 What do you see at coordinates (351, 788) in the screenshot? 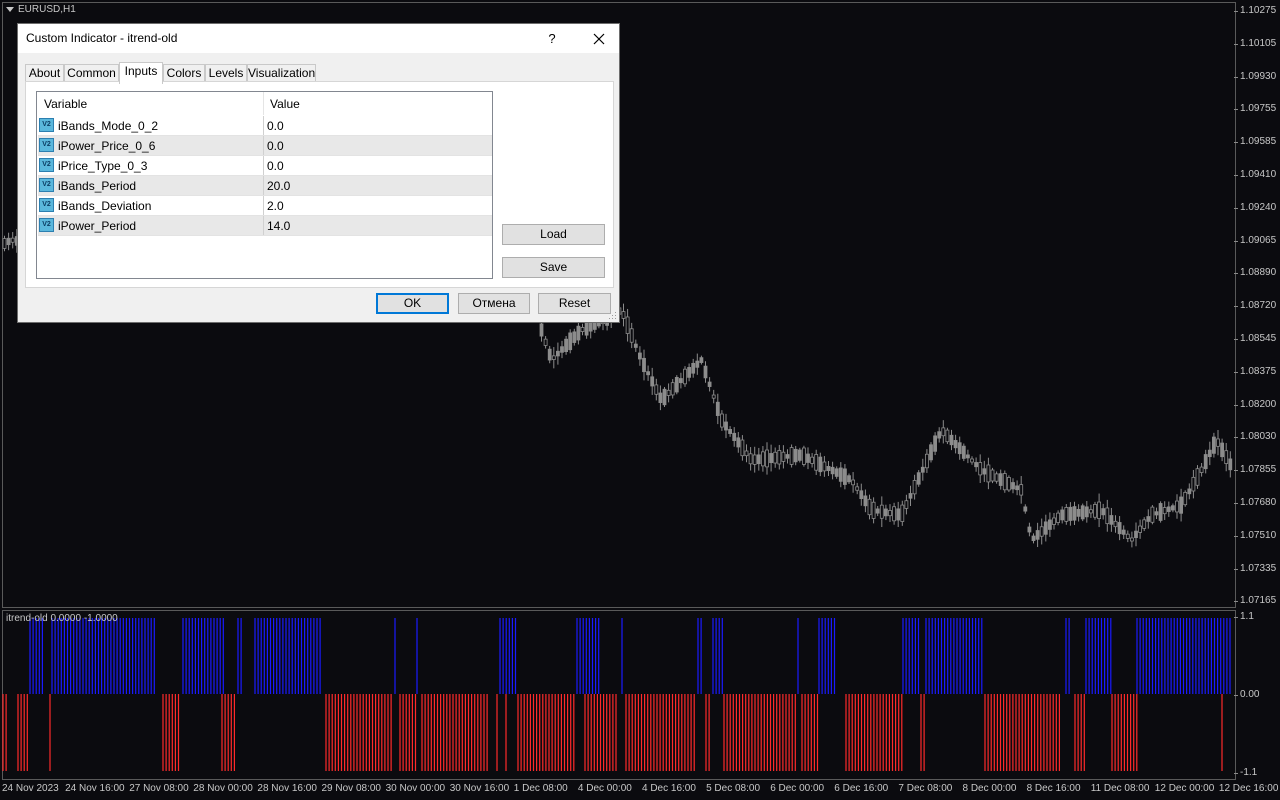
I see `time-tick-label: 29 Nov 08:00` at bounding box center [351, 788].